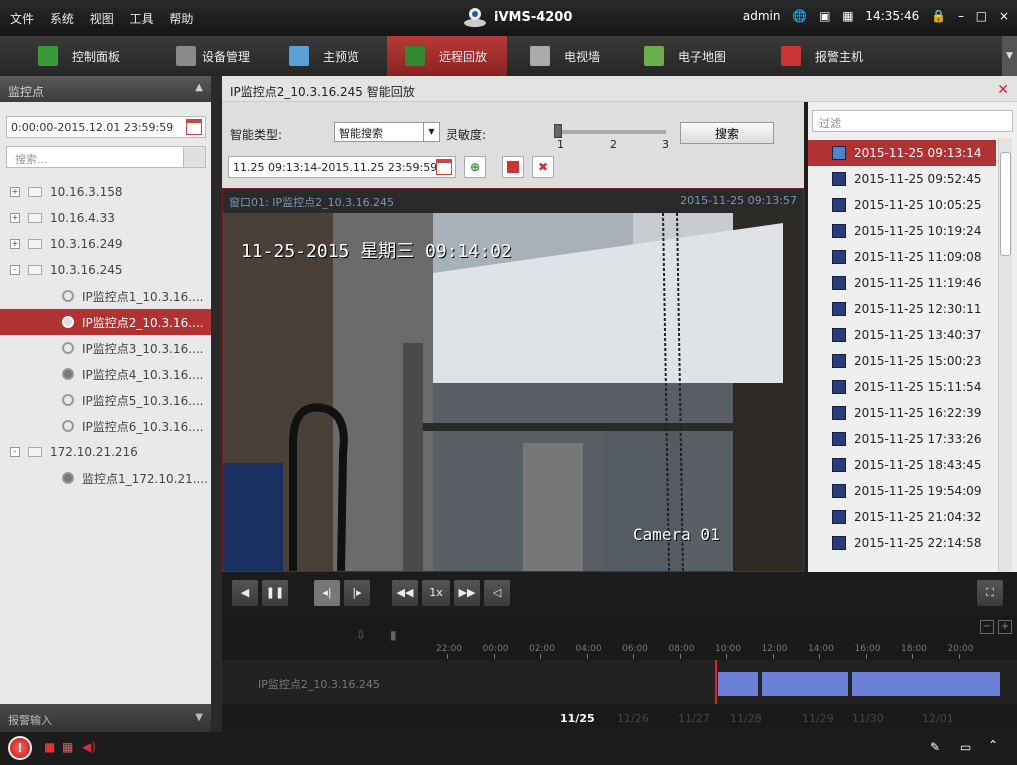 This screenshot has height=765, width=1017. Describe the element at coordinates (543, 167) in the screenshot. I see `clear-icon: ✖` at that location.